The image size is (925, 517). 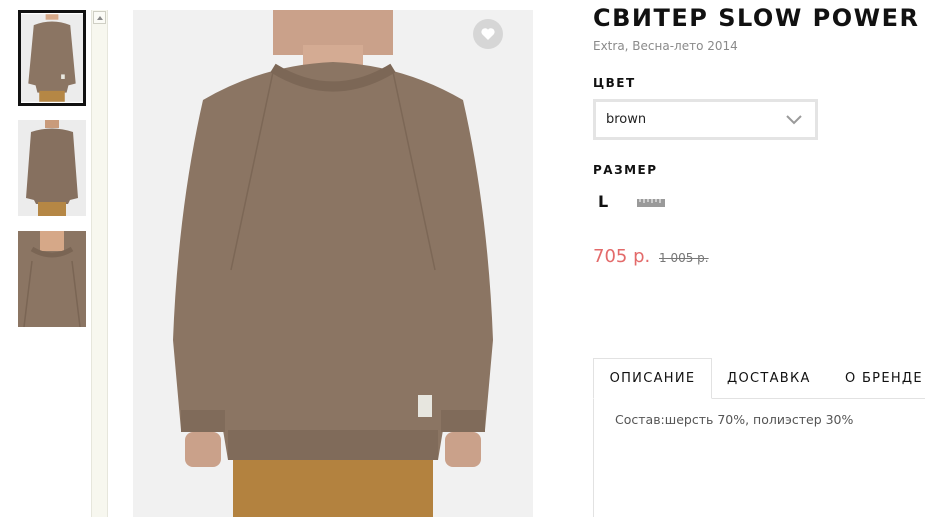 I want to click on ruler-icon, so click(x=651, y=202).